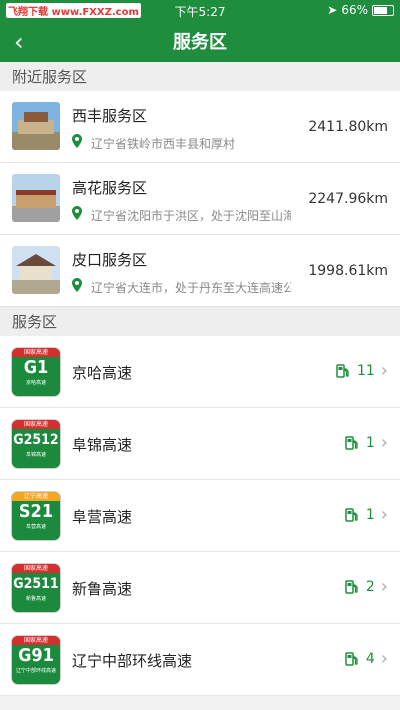  What do you see at coordinates (365, 370) in the screenshot?
I see `service-area-count: 11` at bounding box center [365, 370].